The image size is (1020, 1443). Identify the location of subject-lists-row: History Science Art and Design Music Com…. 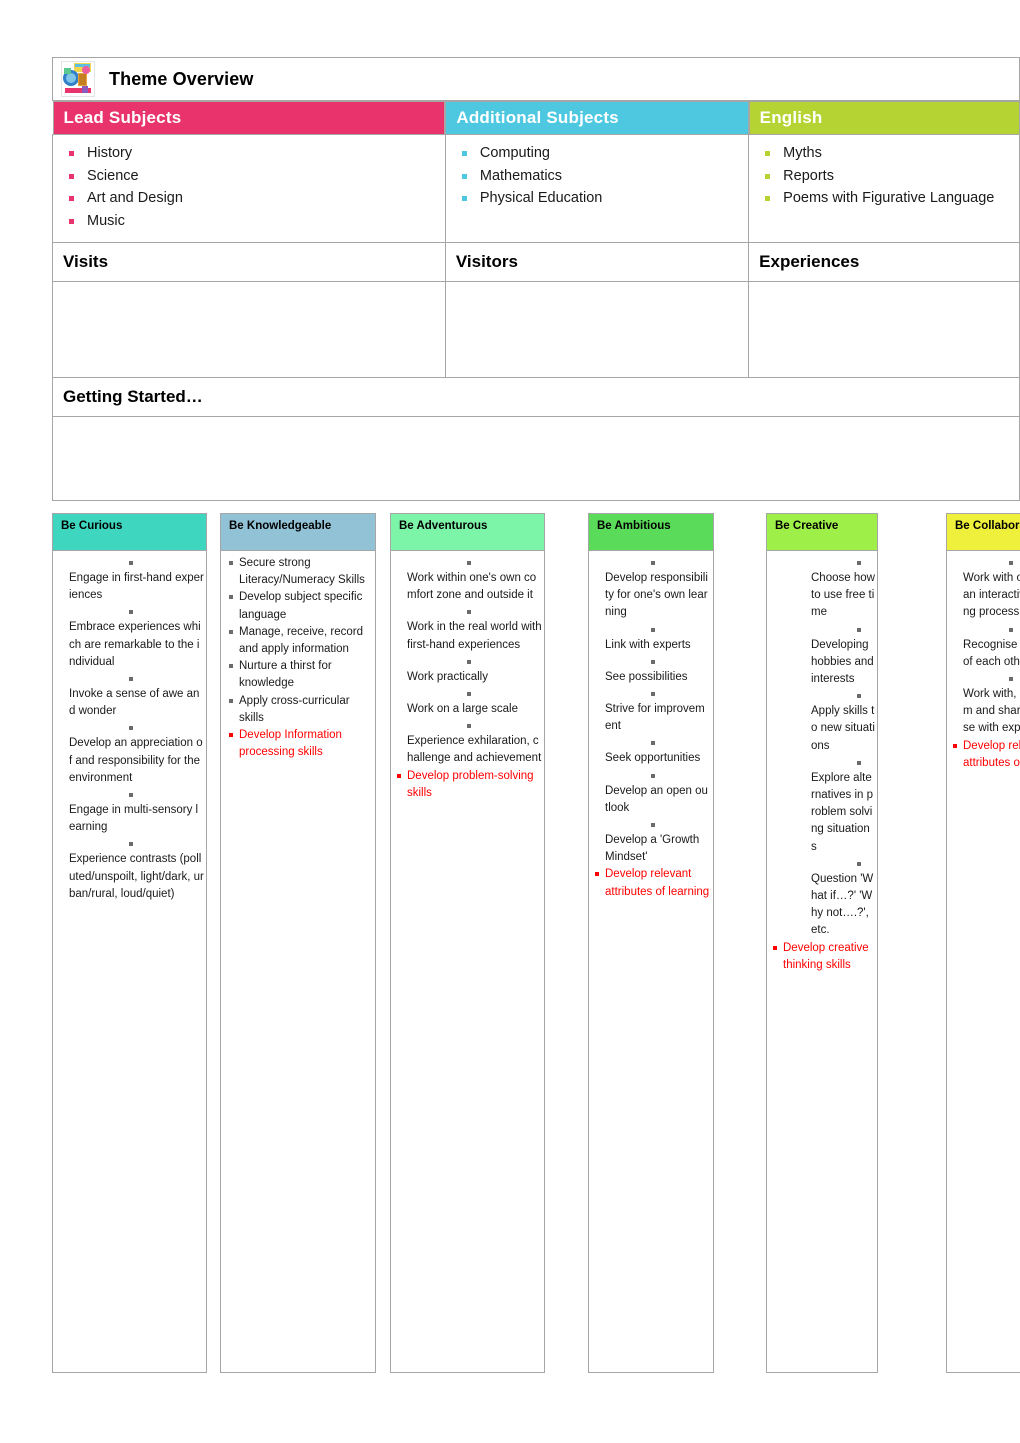
(536, 188).